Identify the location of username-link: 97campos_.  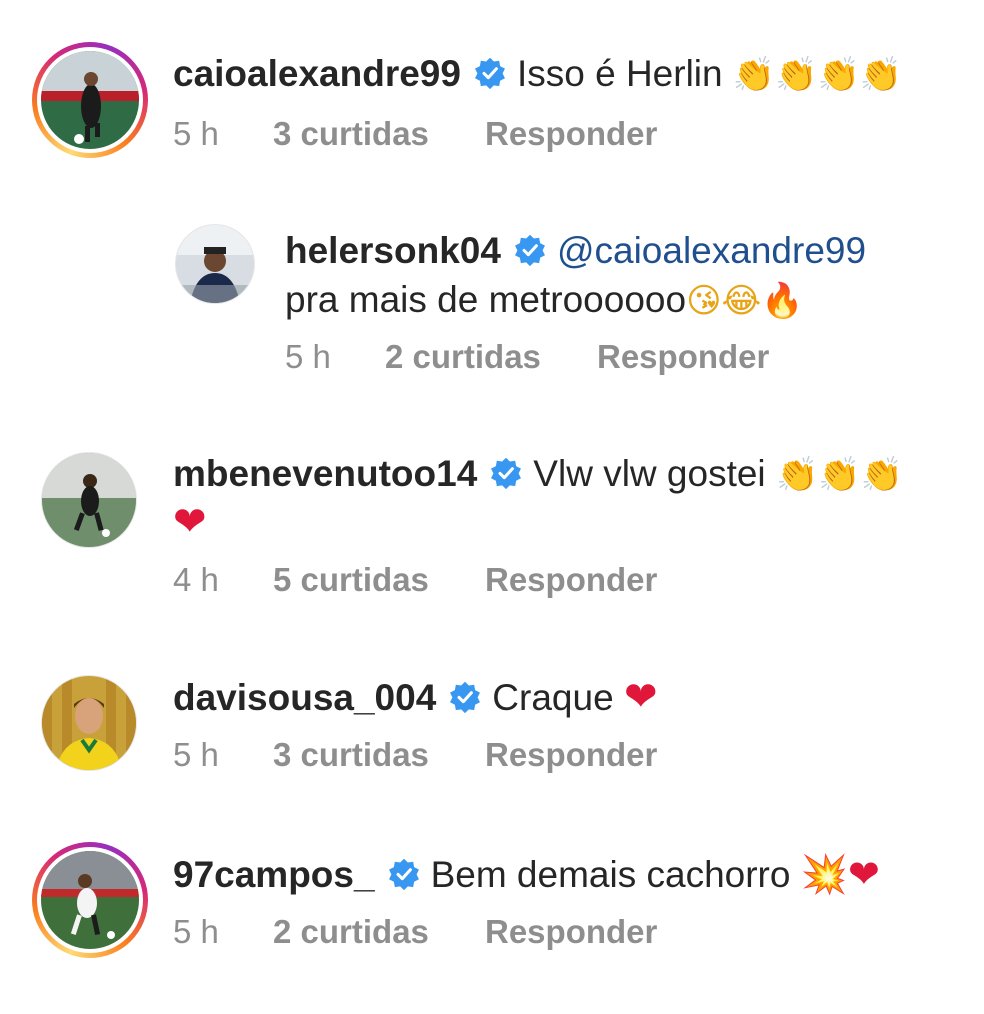
(274, 874).